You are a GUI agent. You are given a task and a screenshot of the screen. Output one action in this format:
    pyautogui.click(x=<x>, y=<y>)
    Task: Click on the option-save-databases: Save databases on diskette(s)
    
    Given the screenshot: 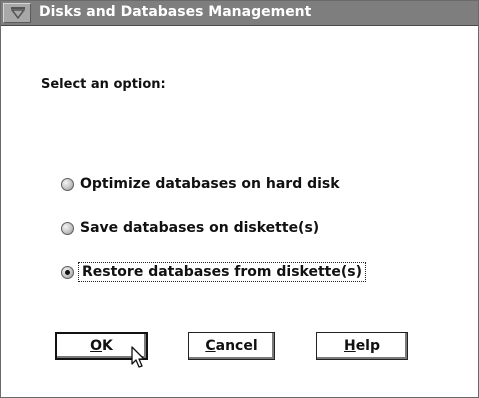 What is the action you would take?
    pyautogui.click(x=190, y=228)
    